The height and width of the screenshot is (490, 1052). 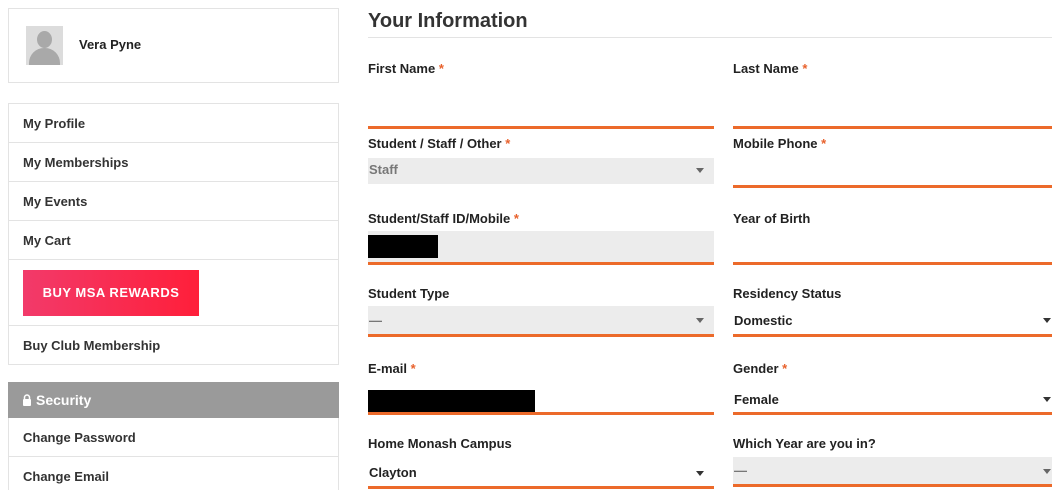 I want to click on profile-card: Vera Pyne, so click(x=173, y=45).